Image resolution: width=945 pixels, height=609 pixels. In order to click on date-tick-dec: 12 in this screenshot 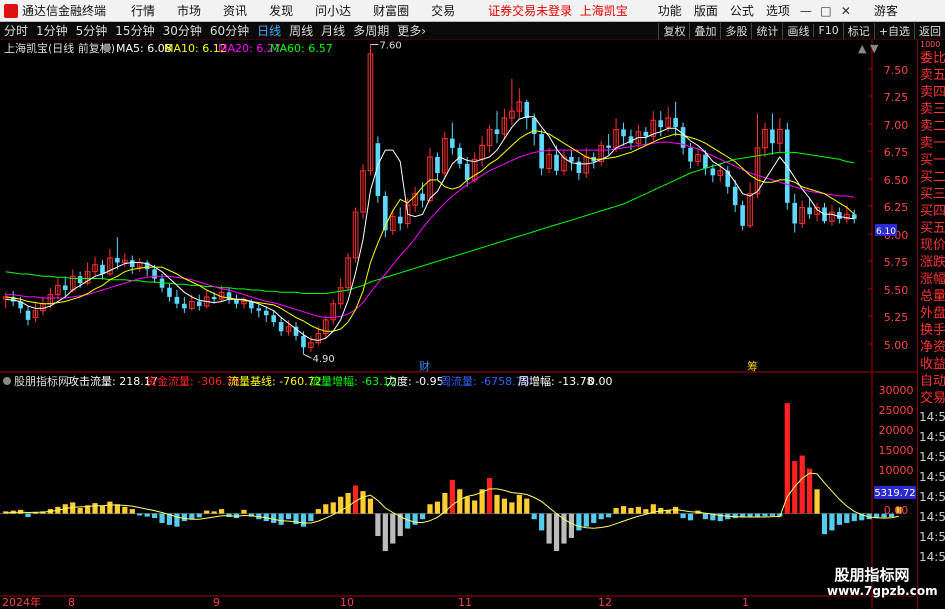, I will do `click(605, 602)`.